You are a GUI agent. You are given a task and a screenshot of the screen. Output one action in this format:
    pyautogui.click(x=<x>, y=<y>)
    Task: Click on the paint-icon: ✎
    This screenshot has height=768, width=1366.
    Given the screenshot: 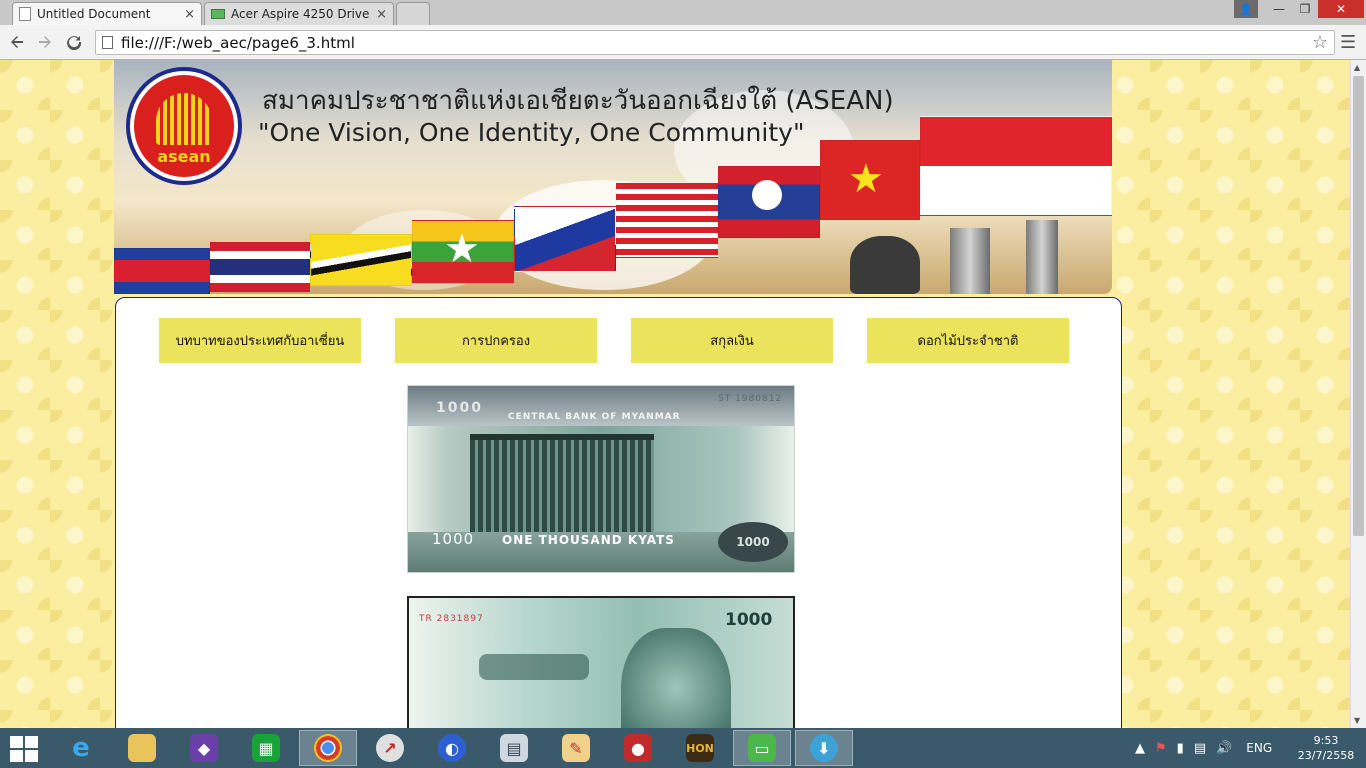 What is the action you would take?
    pyautogui.click(x=576, y=748)
    